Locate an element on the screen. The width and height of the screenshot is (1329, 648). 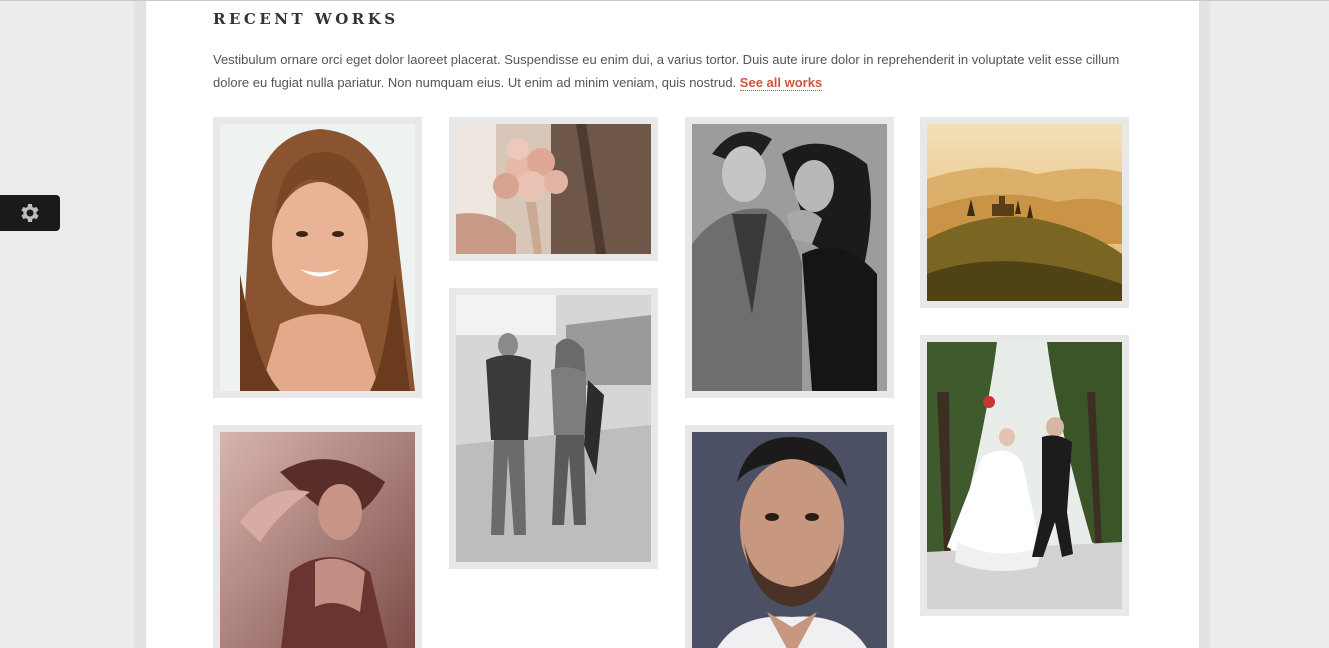
work-tile-wedding-couple-jumping is located at coordinates (1024, 475).